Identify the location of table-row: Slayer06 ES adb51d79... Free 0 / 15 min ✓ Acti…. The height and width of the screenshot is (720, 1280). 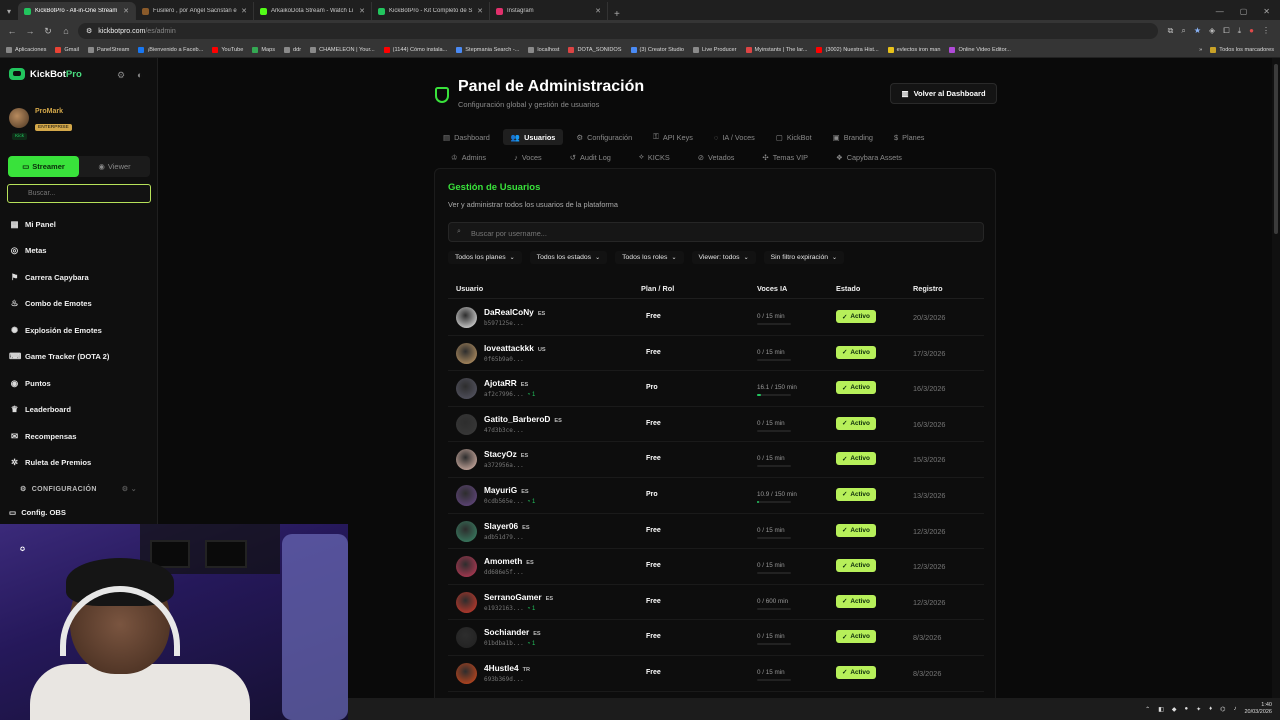
(716, 532).